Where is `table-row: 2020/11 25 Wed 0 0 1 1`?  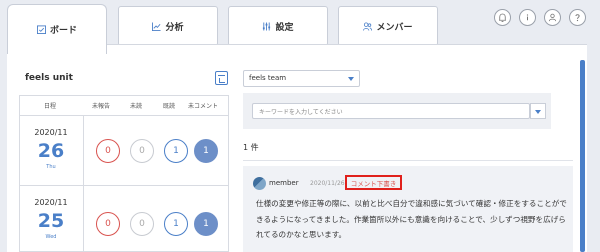
table-row: 2020/11 25 Wed 0 0 1 1 is located at coordinates (124, 219).